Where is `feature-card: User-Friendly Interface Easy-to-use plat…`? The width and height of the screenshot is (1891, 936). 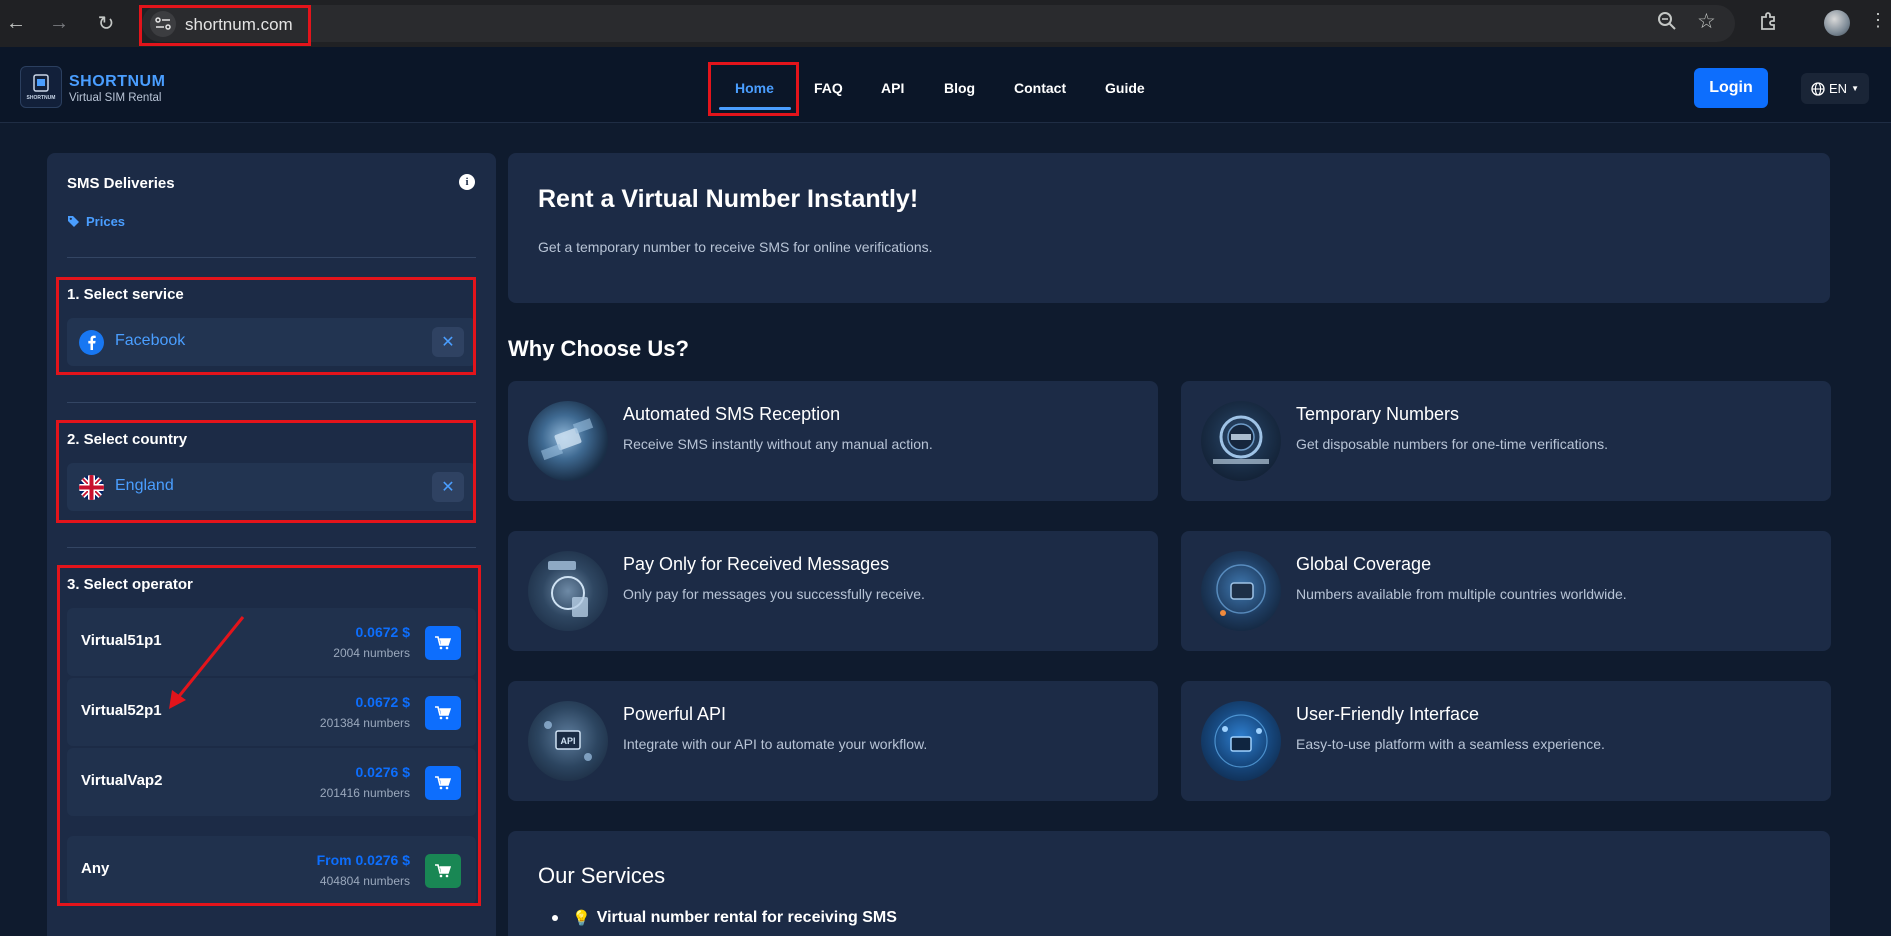
feature-card: User-Friendly Interface Easy-to-use plat… is located at coordinates (1506, 741).